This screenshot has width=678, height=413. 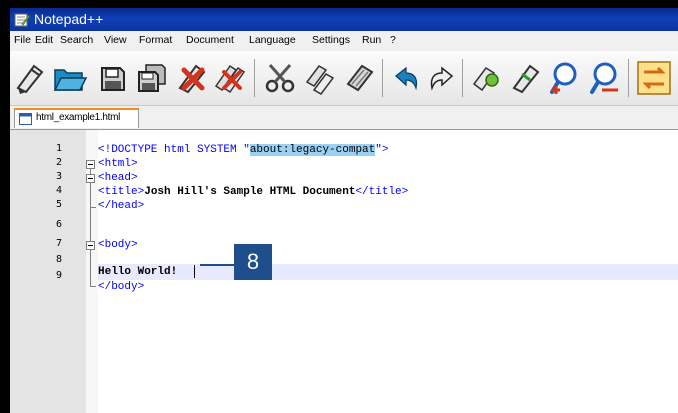 I want to click on new-file-button, so click(x=30, y=78).